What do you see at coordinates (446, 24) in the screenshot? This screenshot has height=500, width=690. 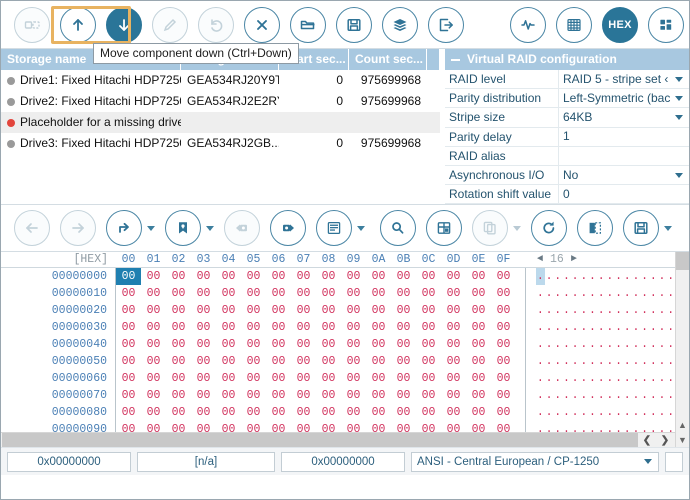 I see `export-icon` at bounding box center [446, 24].